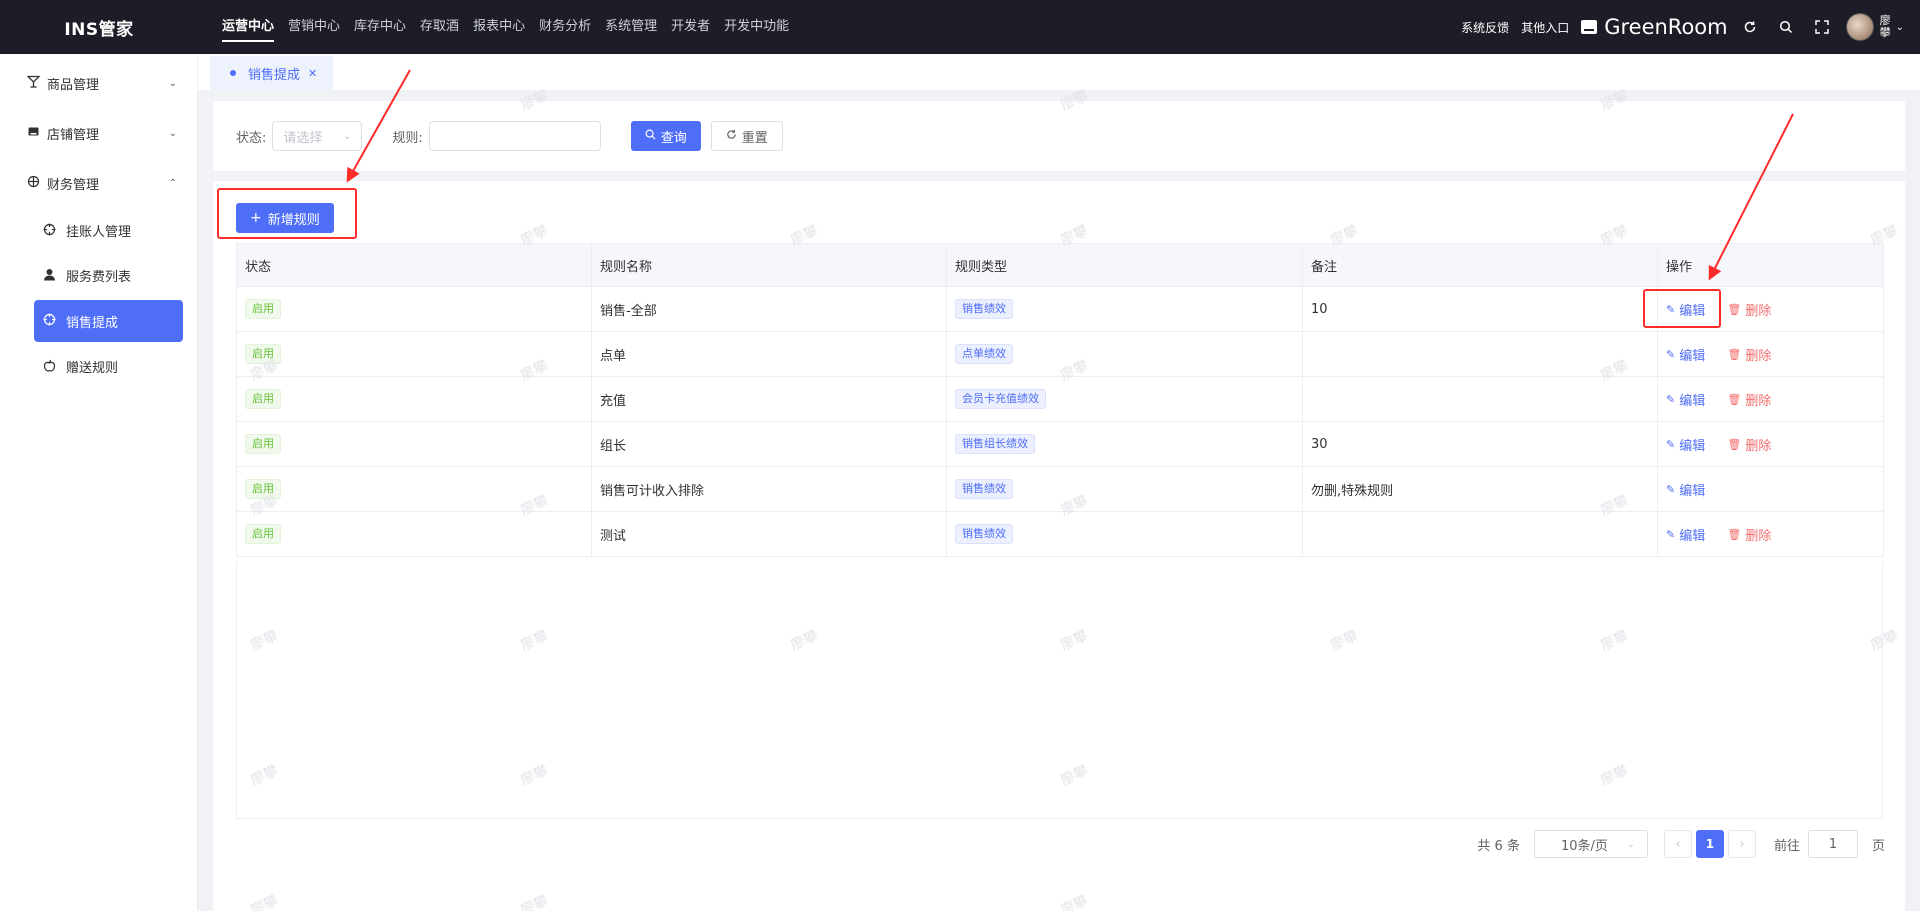  I want to click on sidebar-group-products: 商品管理 ⌄, so click(98, 83).